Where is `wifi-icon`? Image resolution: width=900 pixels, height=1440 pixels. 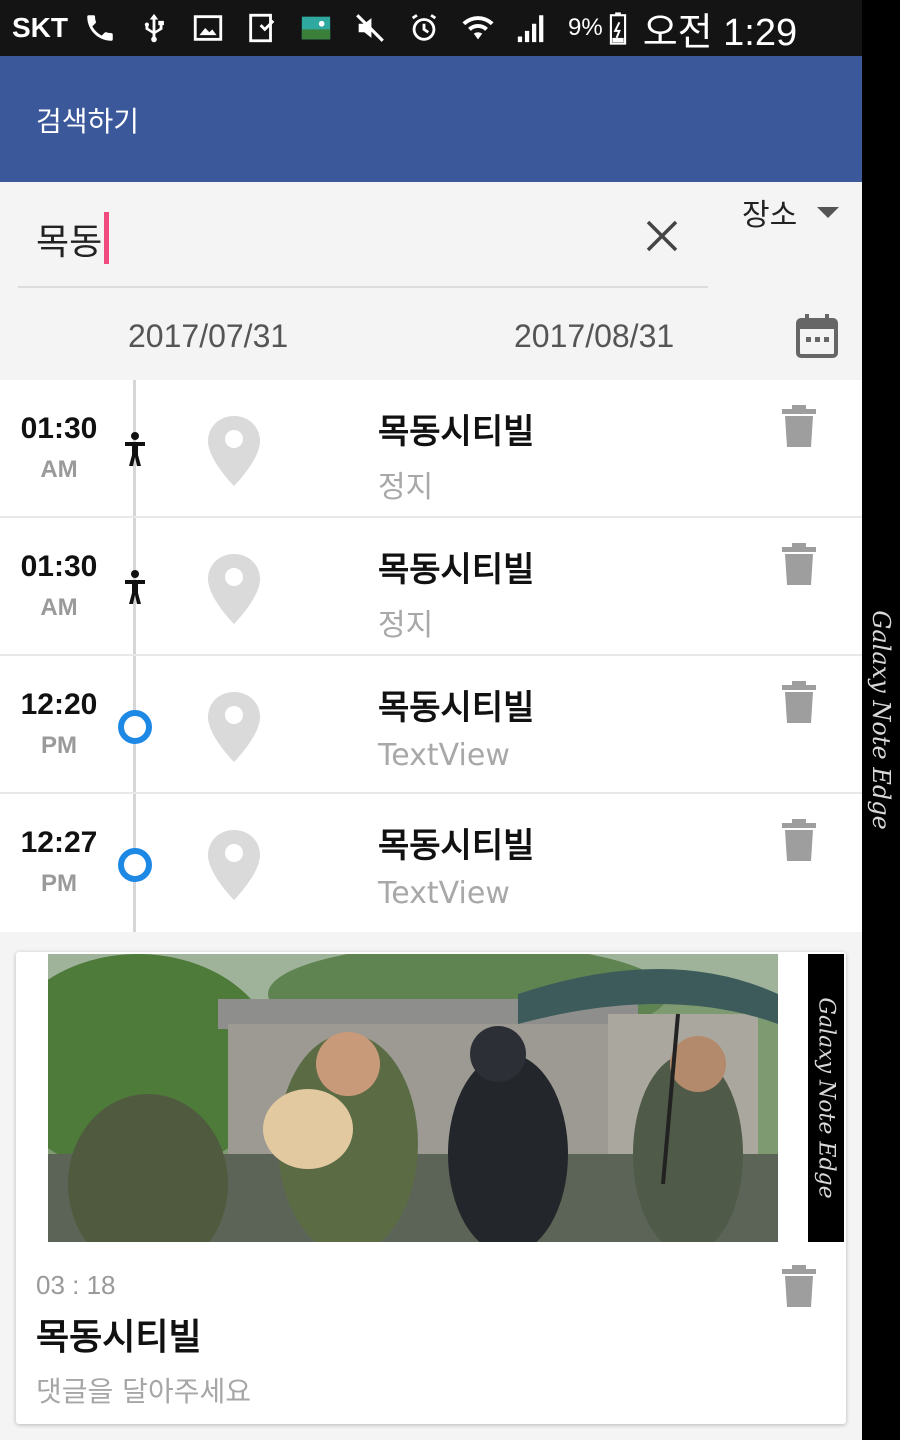
wifi-icon is located at coordinates (478, 28).